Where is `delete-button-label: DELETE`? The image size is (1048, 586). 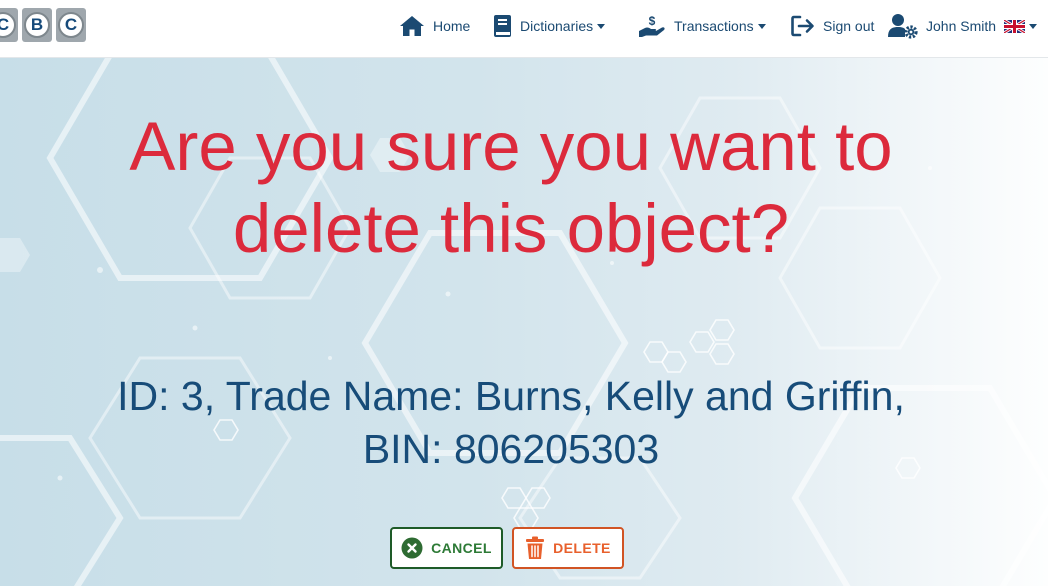 delete-button-label: DELETE is located at coordinates (582, 548).